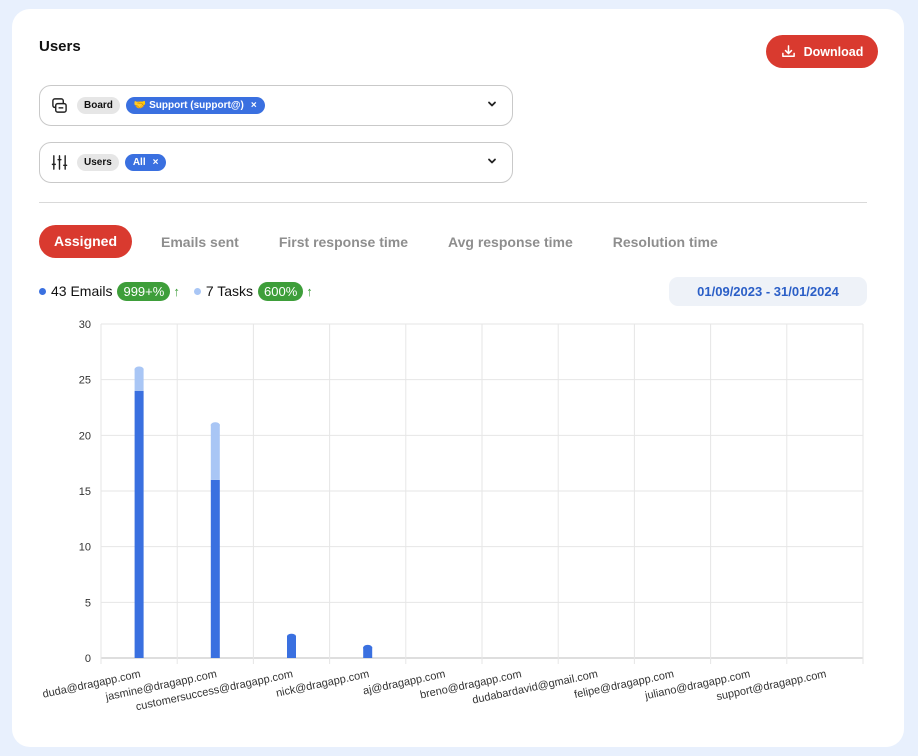 This screenshot has height=756, width=918. I want to click on y-tick-label: 20, so click(85, 436).